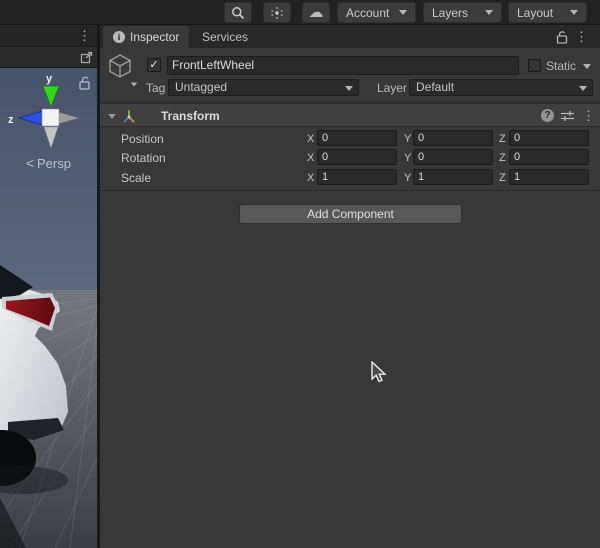 The width and height of the screenshot is (600, 548). What do you see at coordinates (435, 87) in the screenshot?
I see `layer-value: Default` at bounding box center [435, 87].